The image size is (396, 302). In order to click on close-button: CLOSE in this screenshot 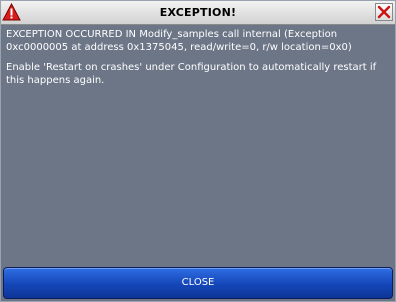, I will do `click(198, 283)`.